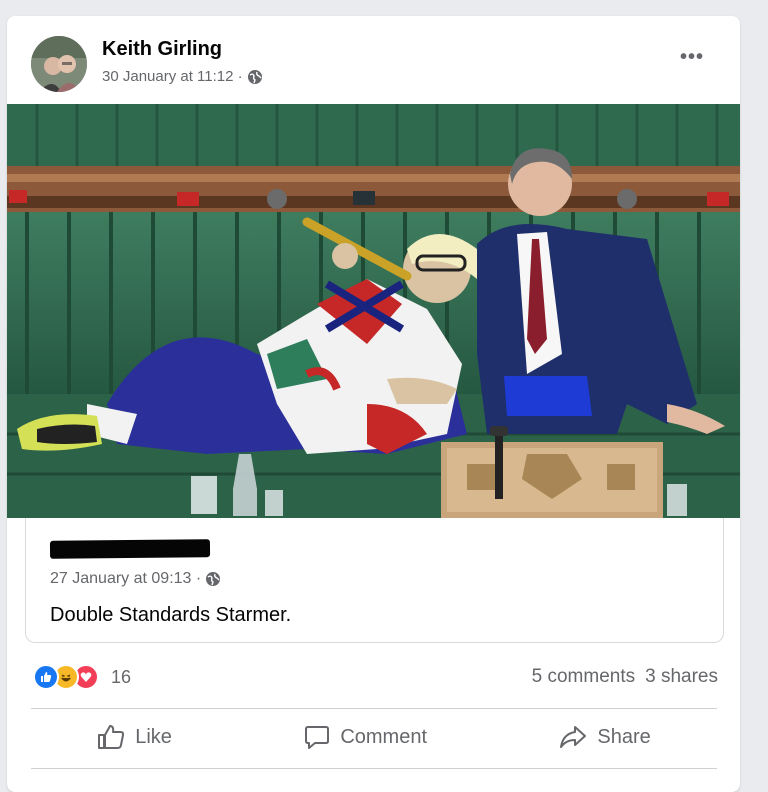 This screenshot has width=768, height=792. Describe the element at coordinates (121, 676) in the screenshot. I see `reaction-count: 16` at that location.